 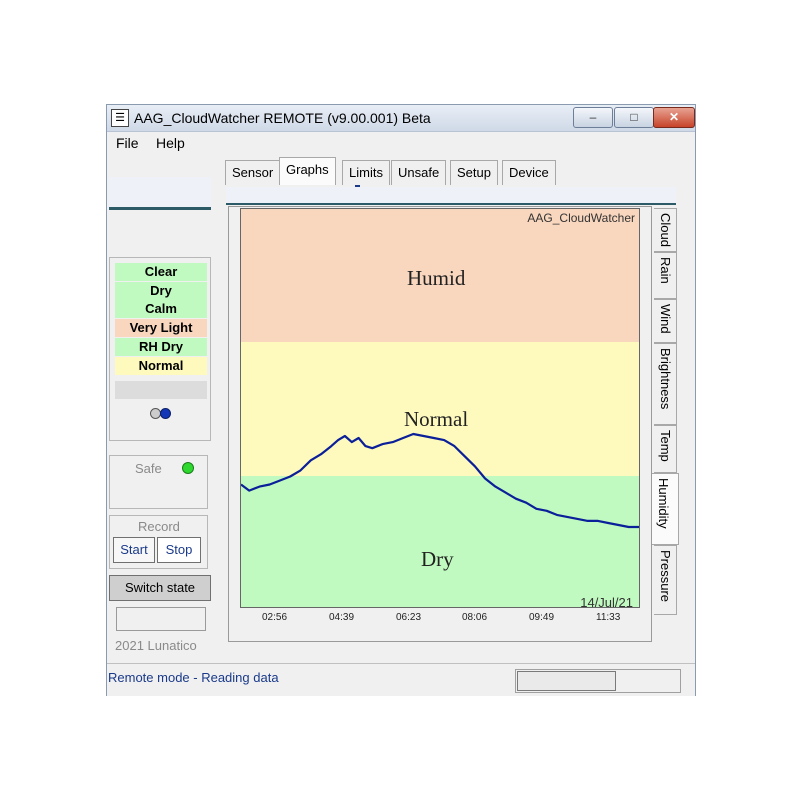 What do you see at coordinates (193, 677) in the screenshot?
I see `status-text: Remote mode - Reading data` at bounding box center [193, 677].